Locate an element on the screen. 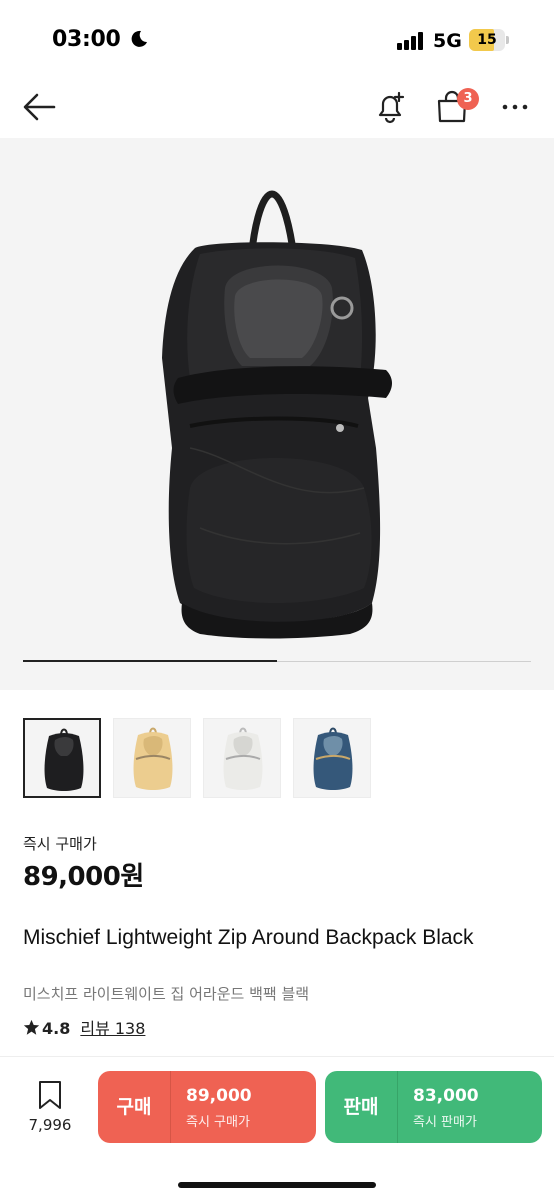 This screenshot has width=554, height=1200. star-icon is located at coordinates (31, 1027).